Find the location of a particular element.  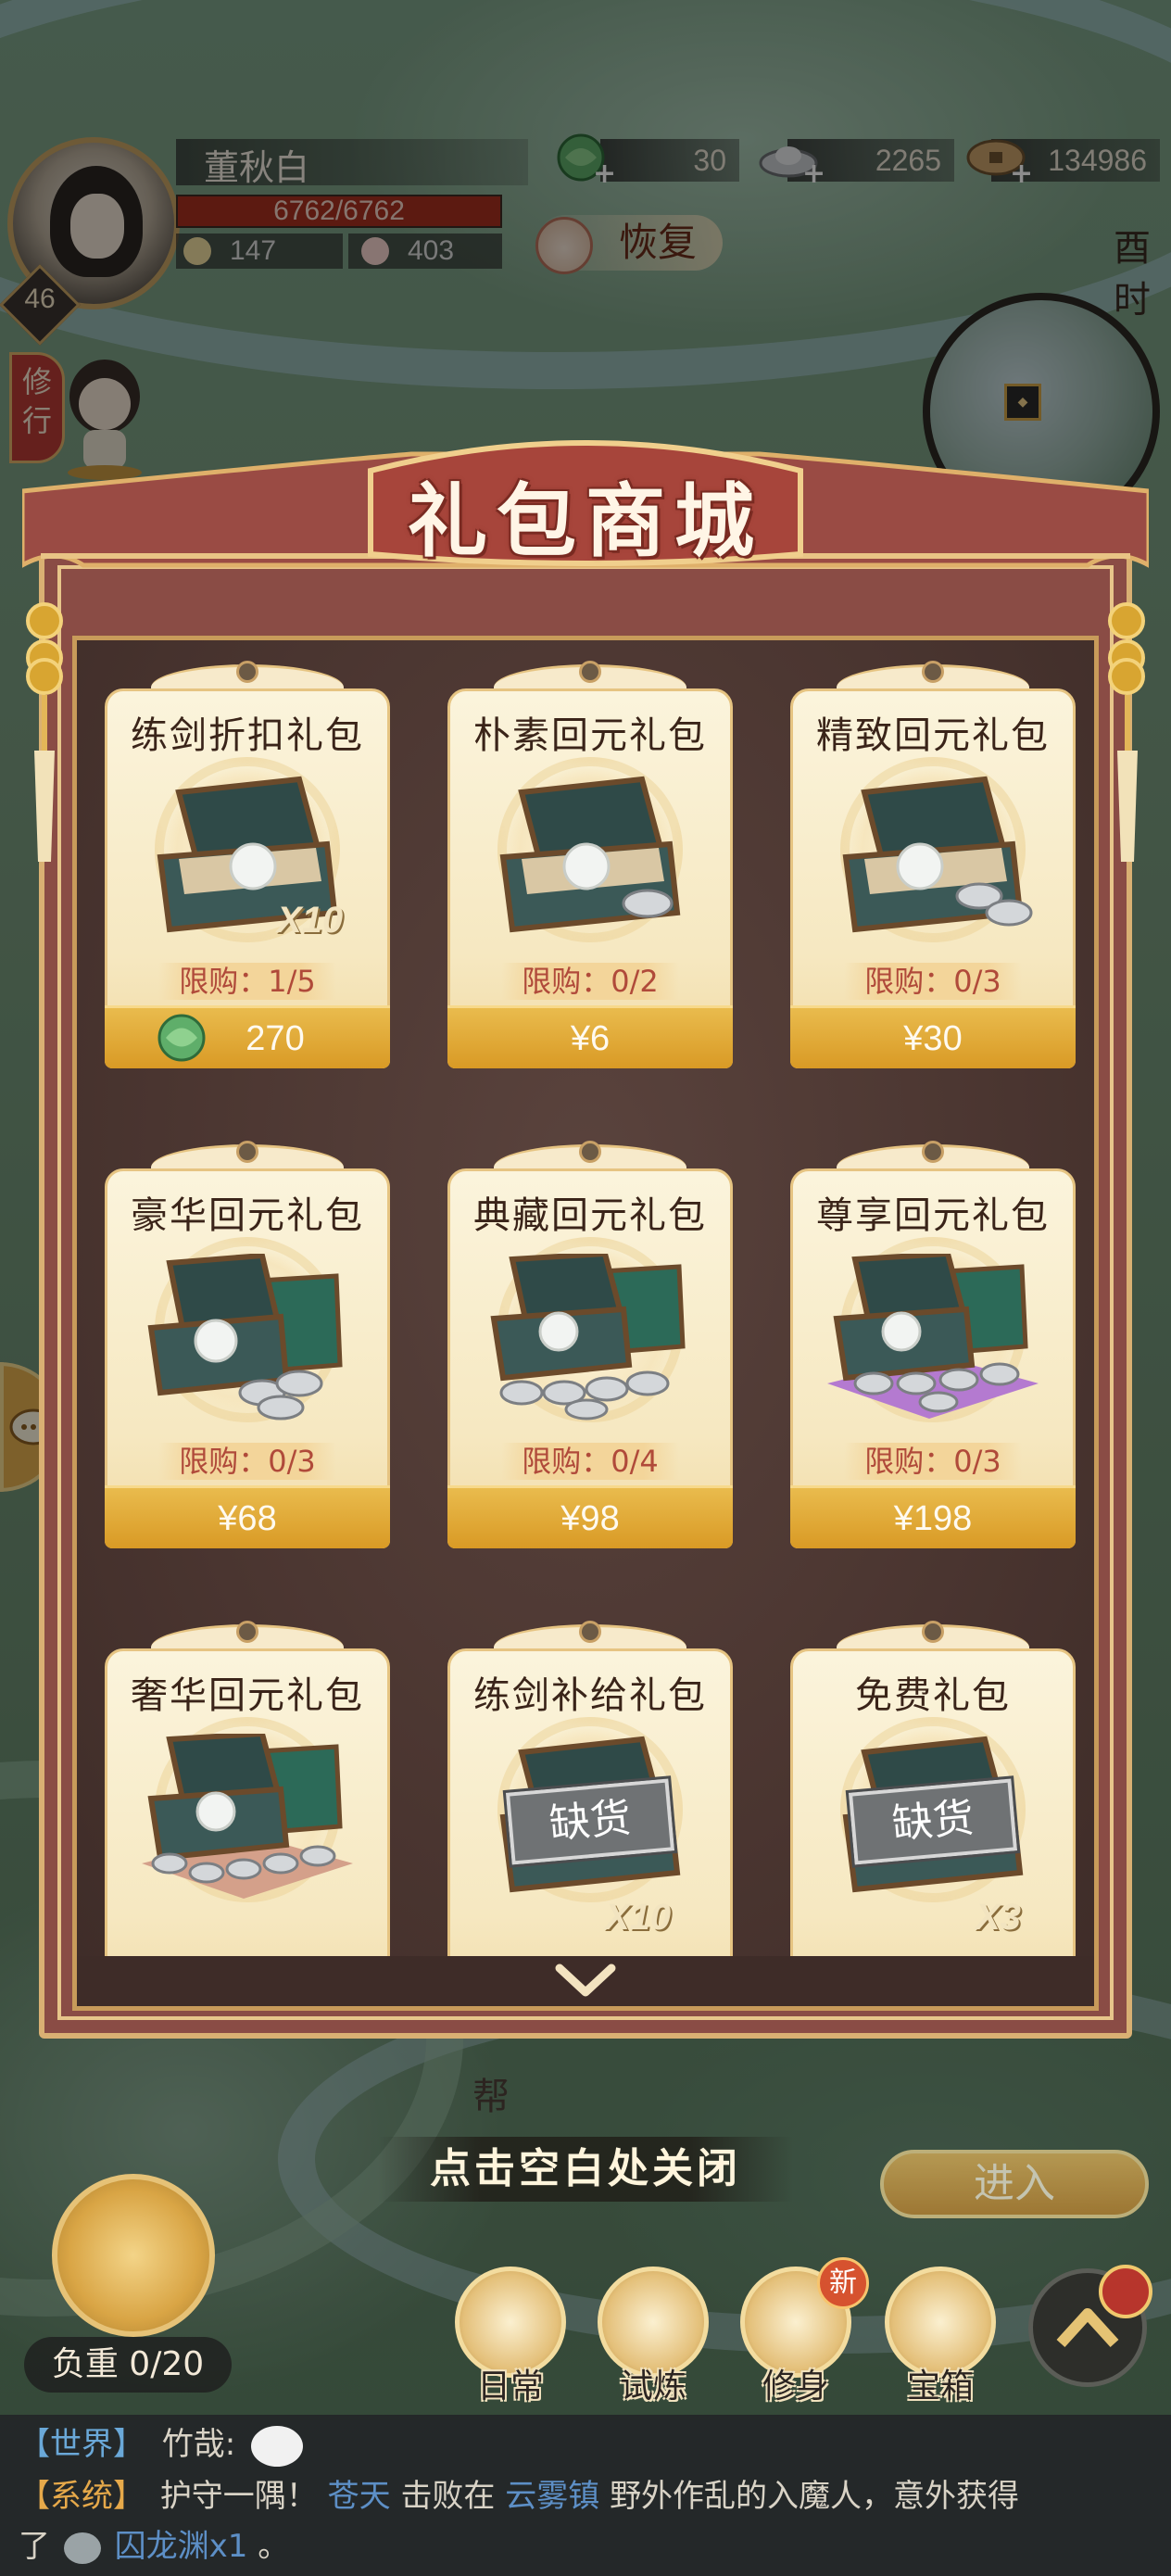

shop-title: 礼包商城 is located at coordinates (585, 521).